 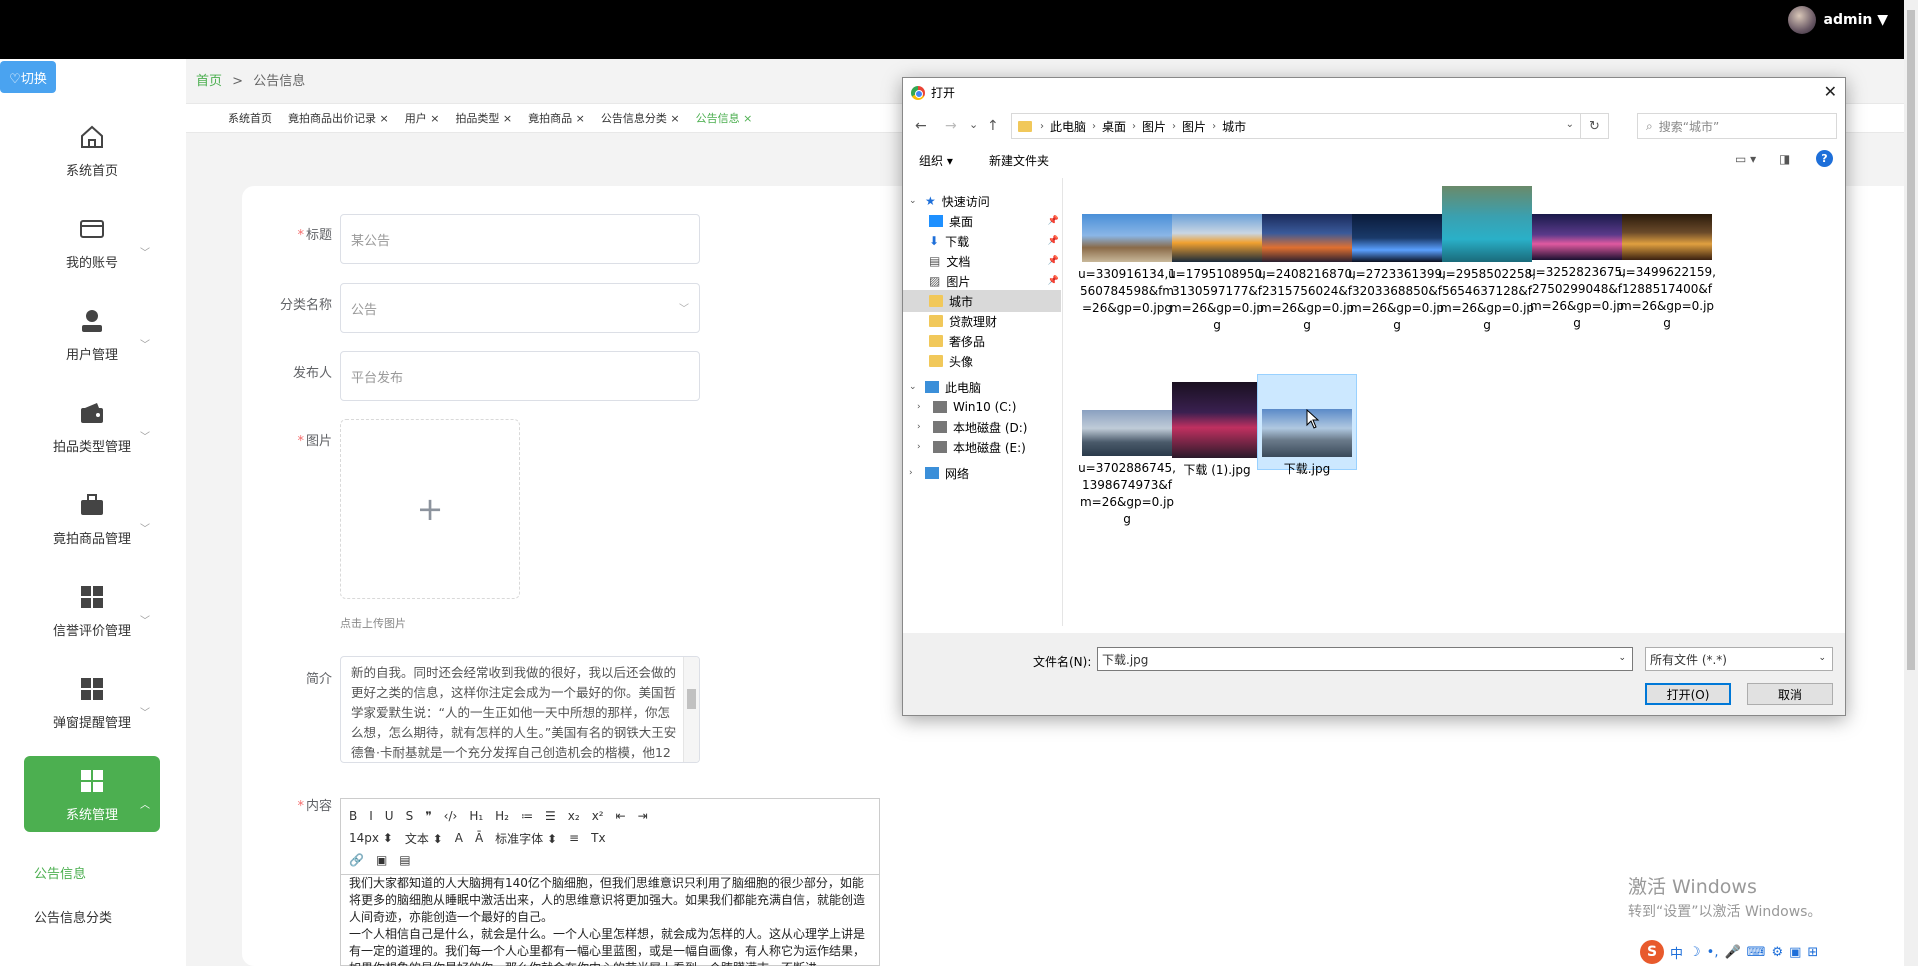 I want to click on sidebar-item-system: 系统管理 ︿, so click(x=92, y=794).